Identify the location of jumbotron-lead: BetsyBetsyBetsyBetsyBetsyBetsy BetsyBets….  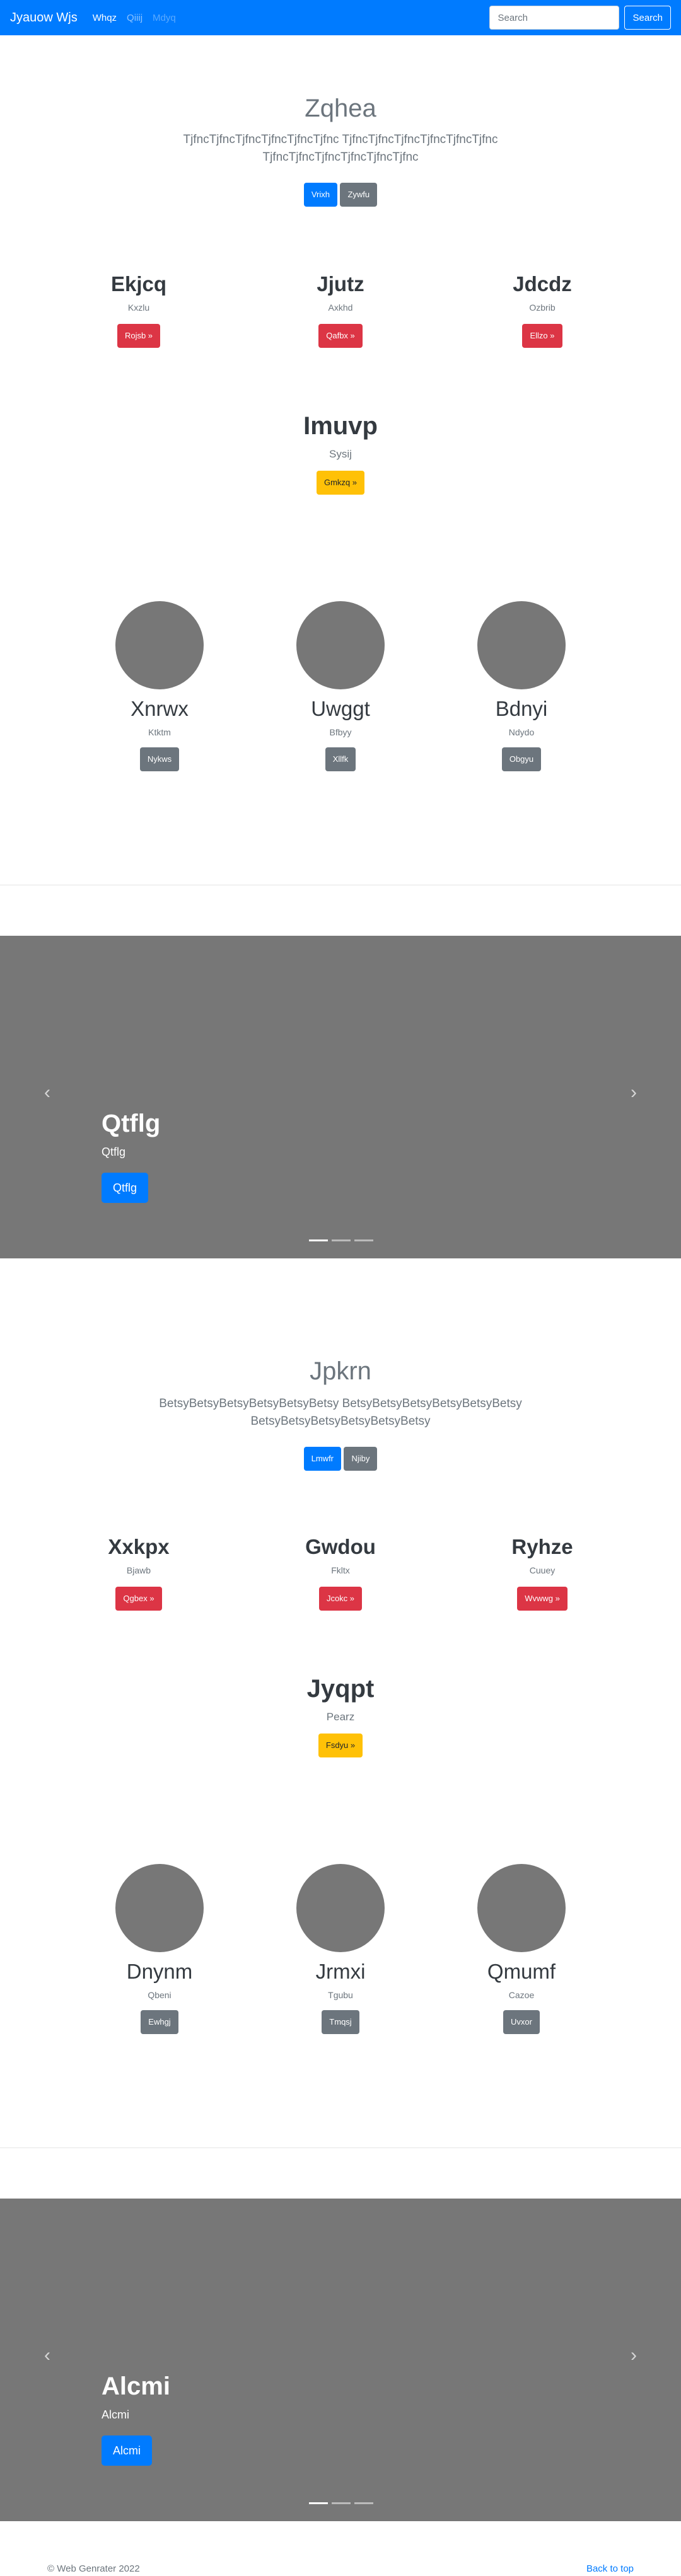
(340, 1412).